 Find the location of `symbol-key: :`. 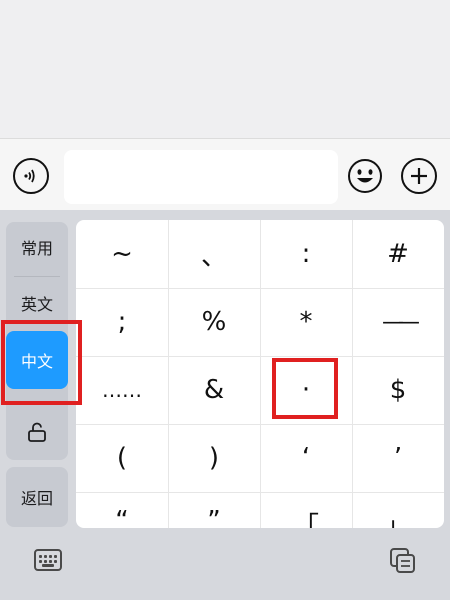

symbol-key: : is located at coordinates (306, 254).